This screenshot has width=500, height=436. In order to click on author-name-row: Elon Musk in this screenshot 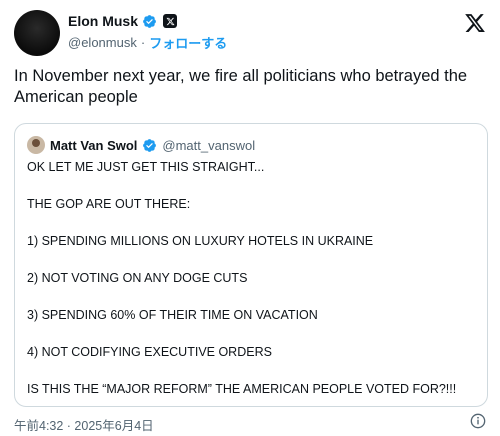, I will do `click(147, 21)`.